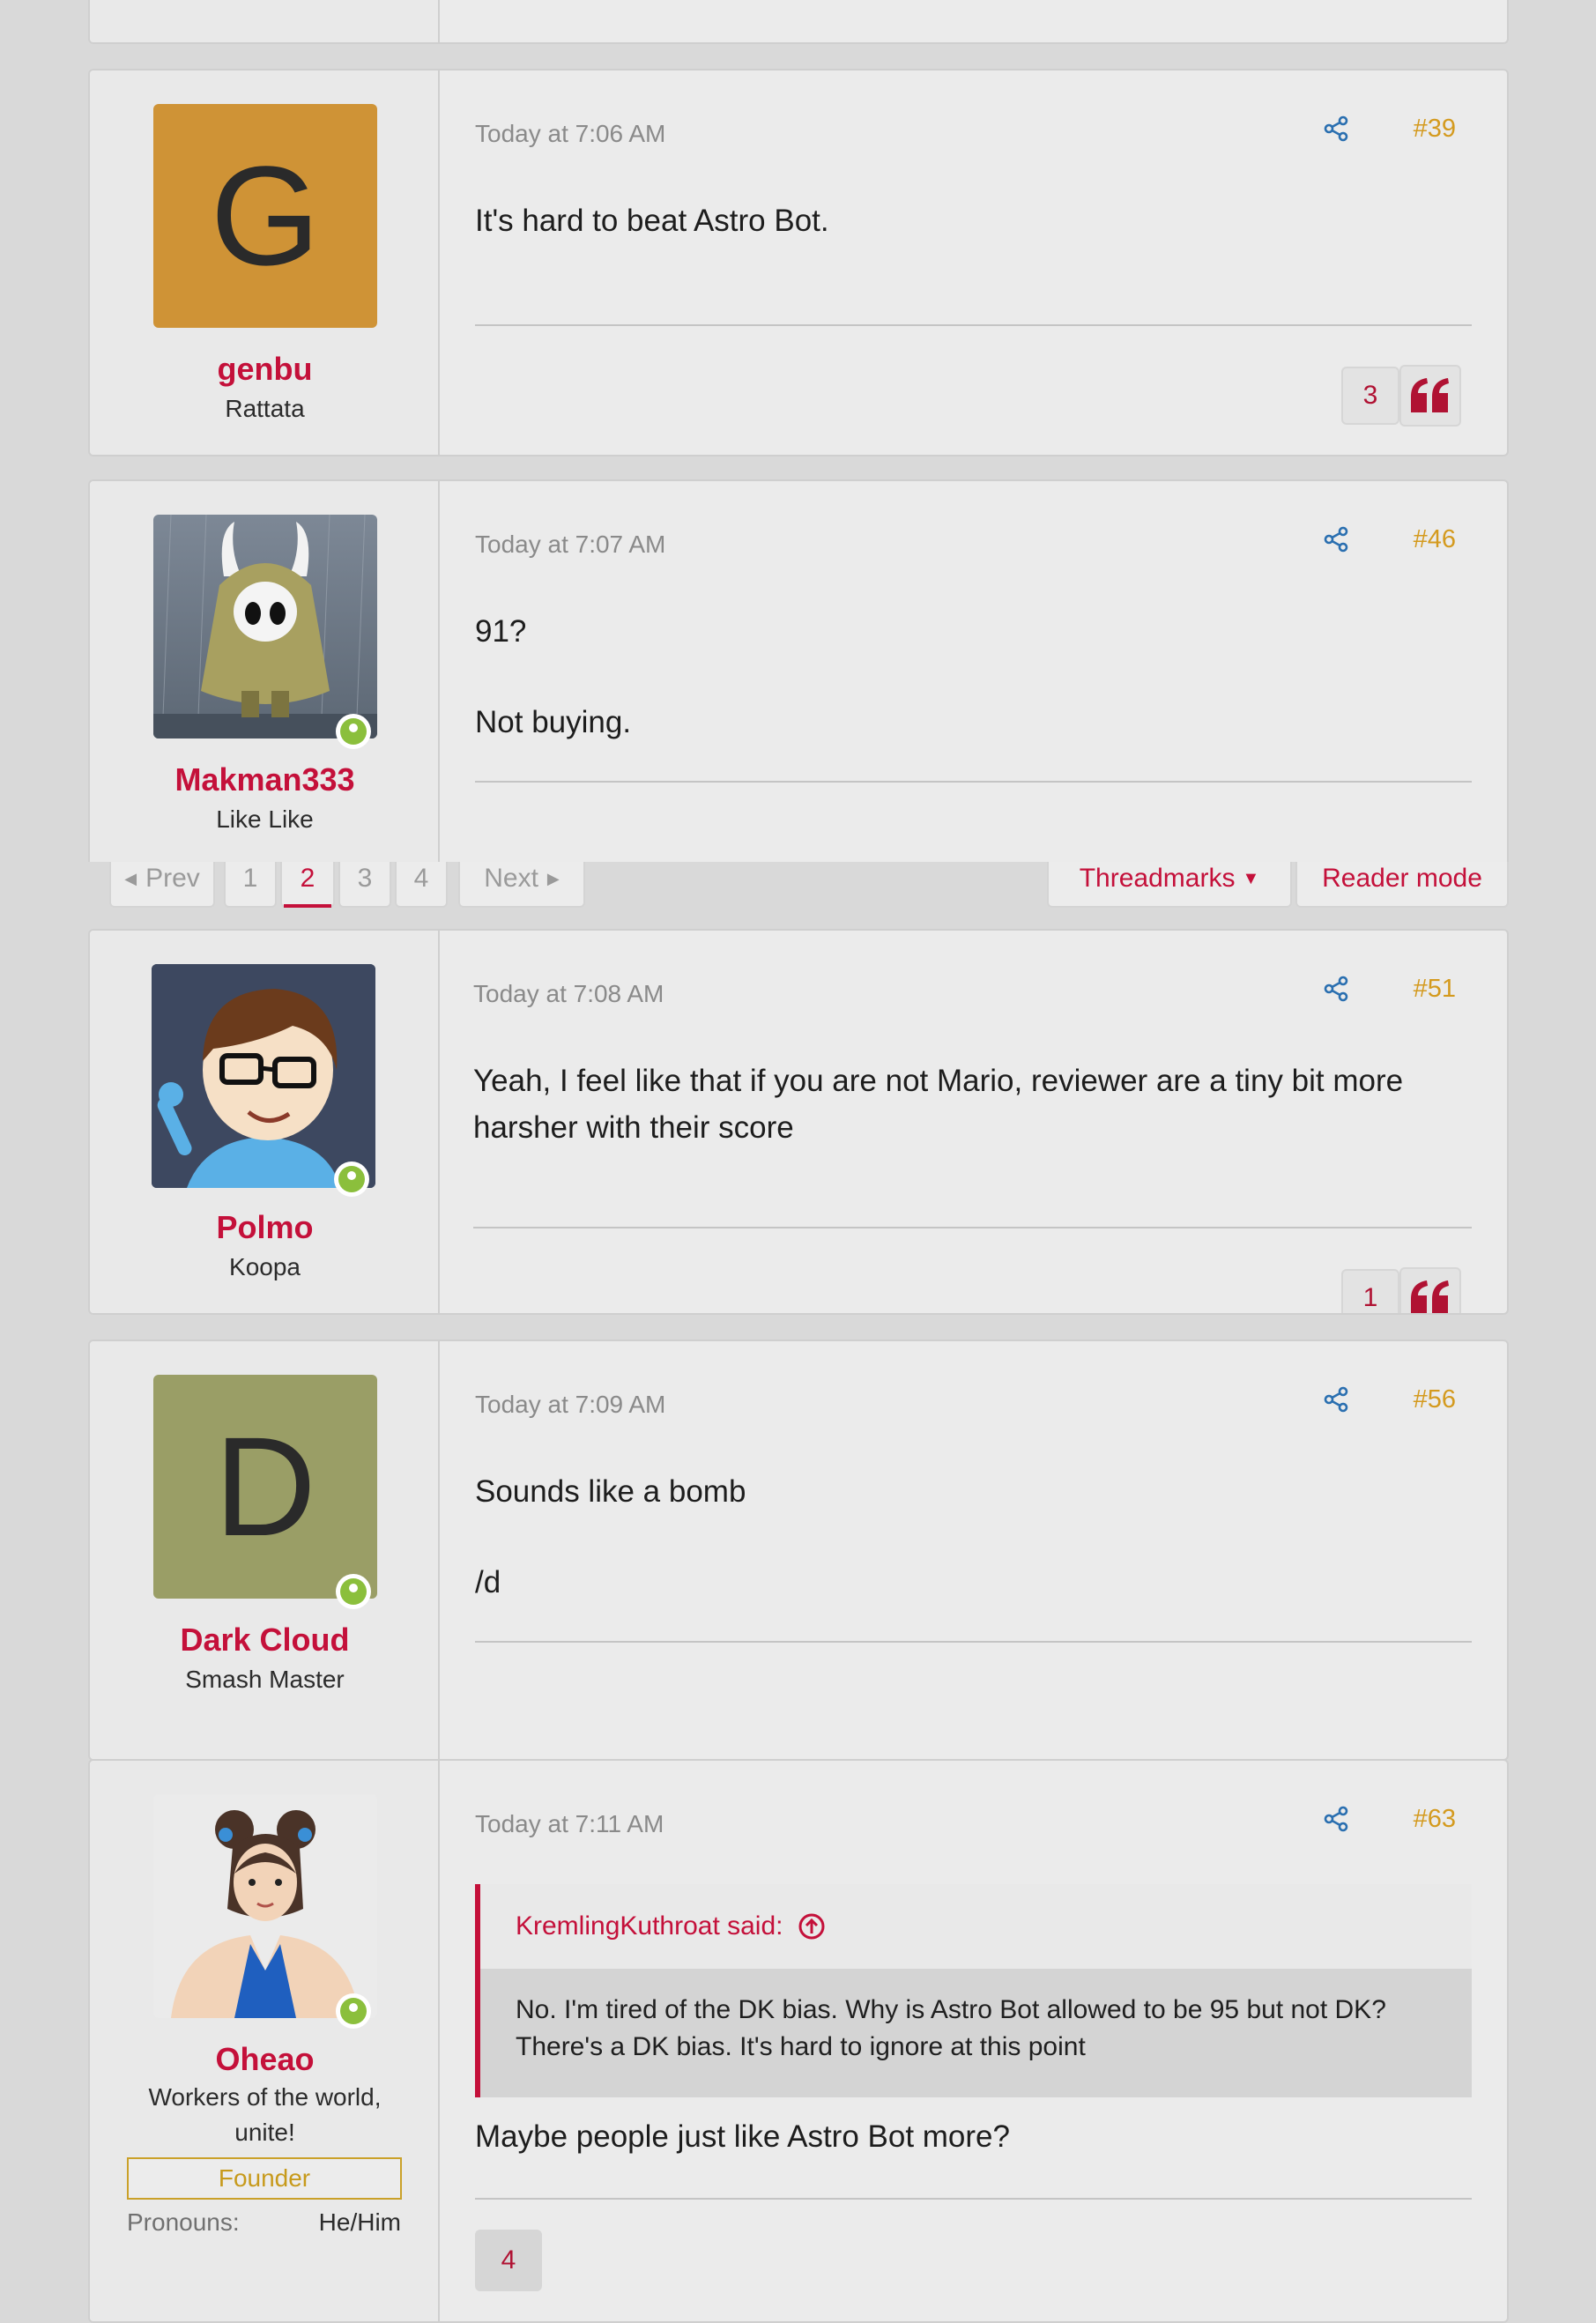 Image resolution: width=1596 pixels, height=2323 pixels. What do you see at coordinates (1435, 539) in the screenshot?
I see `post-number: #46` at bounding box center [1435, 539].